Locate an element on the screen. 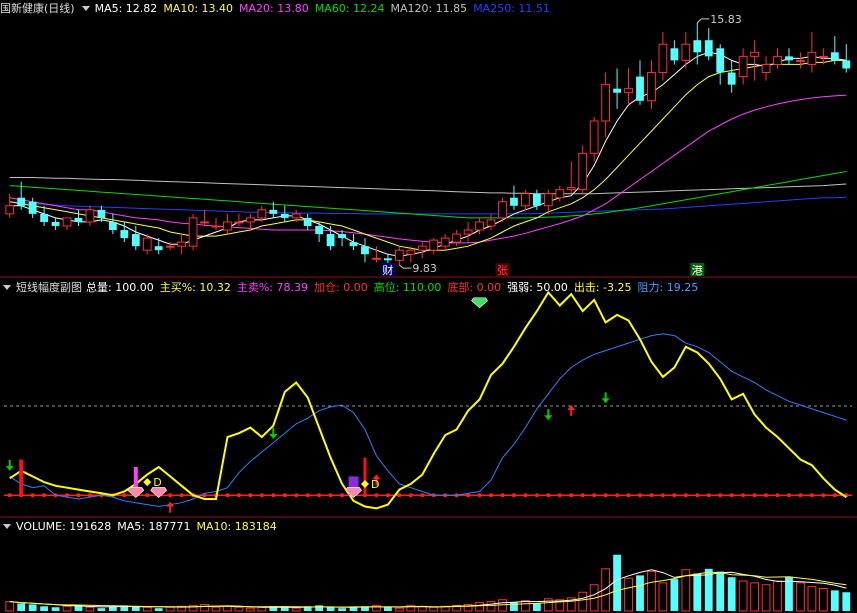 Image resolution: width=857 pixels, height=613 pixels. legend-bottom: 底部: 0.00 is located at coordinates (474, 287).